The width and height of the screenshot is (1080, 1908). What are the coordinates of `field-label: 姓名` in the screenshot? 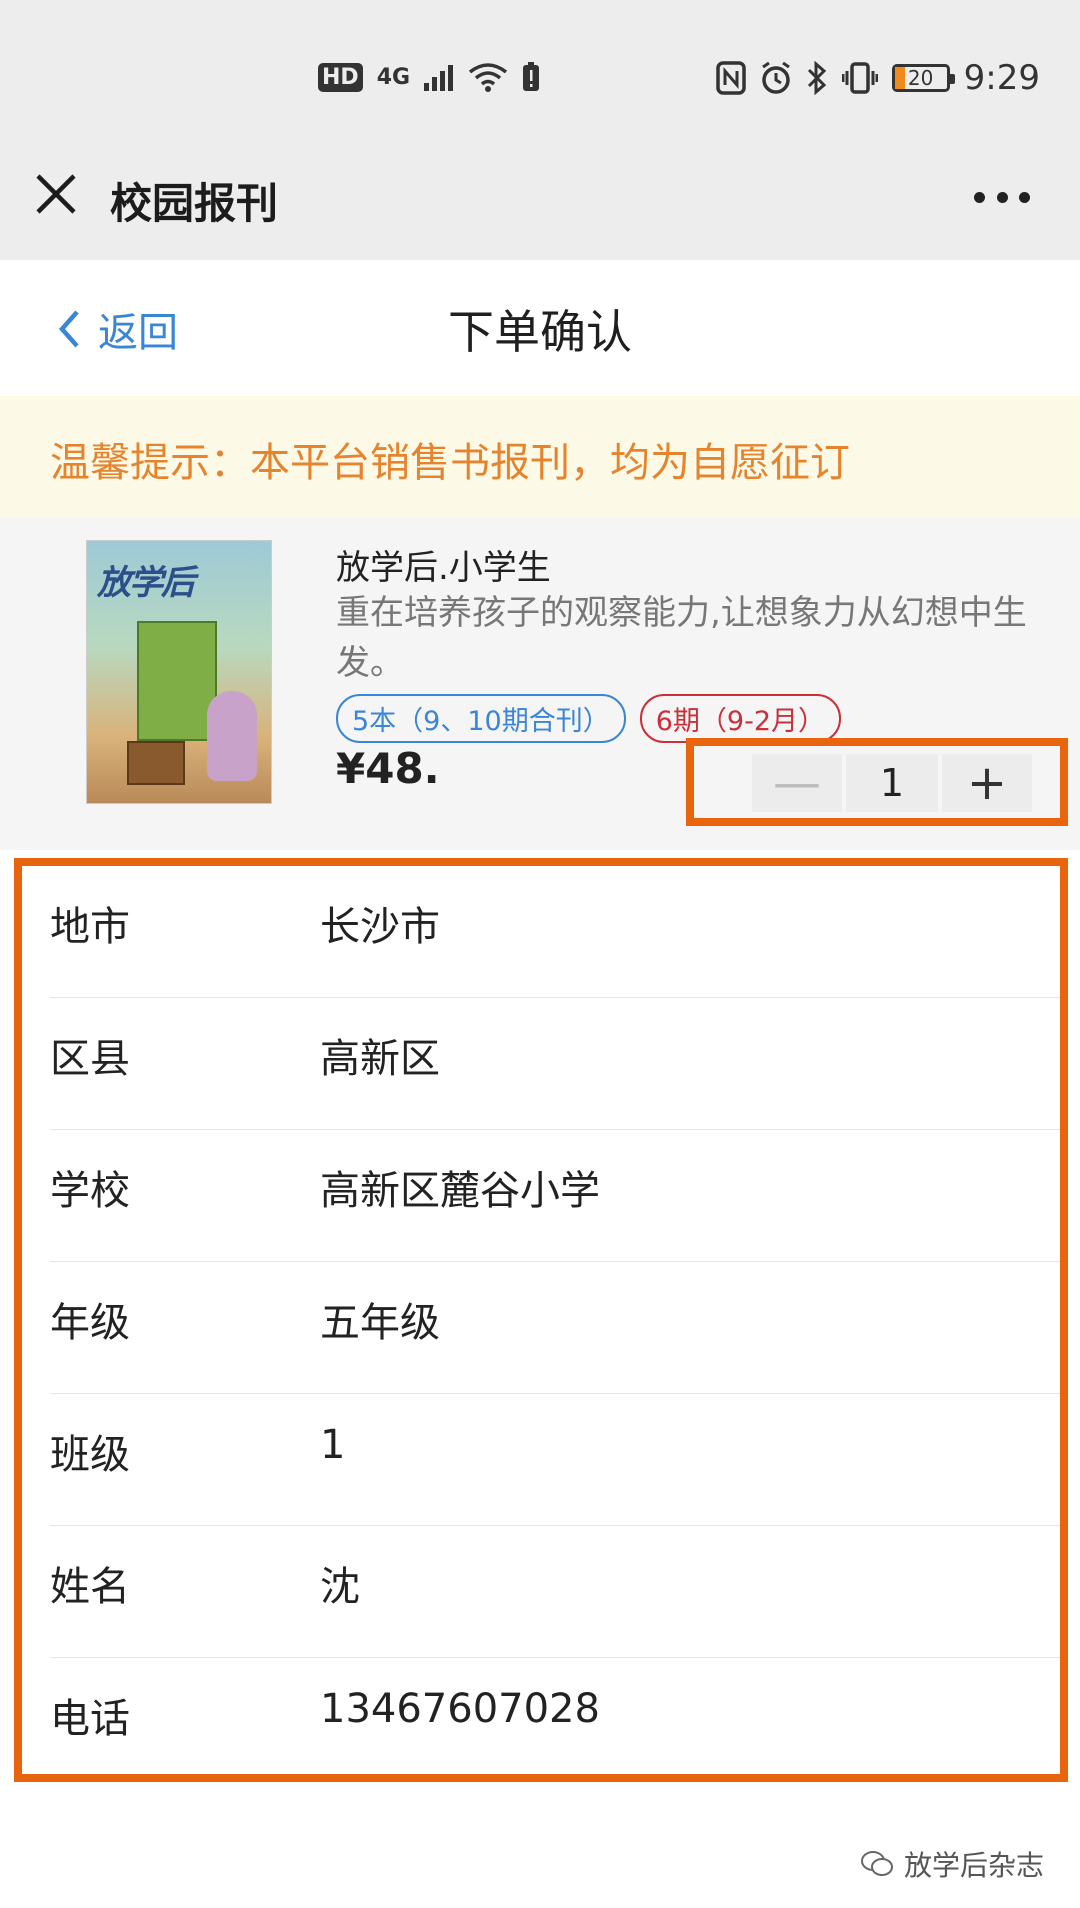 It's located at (90, 1587).